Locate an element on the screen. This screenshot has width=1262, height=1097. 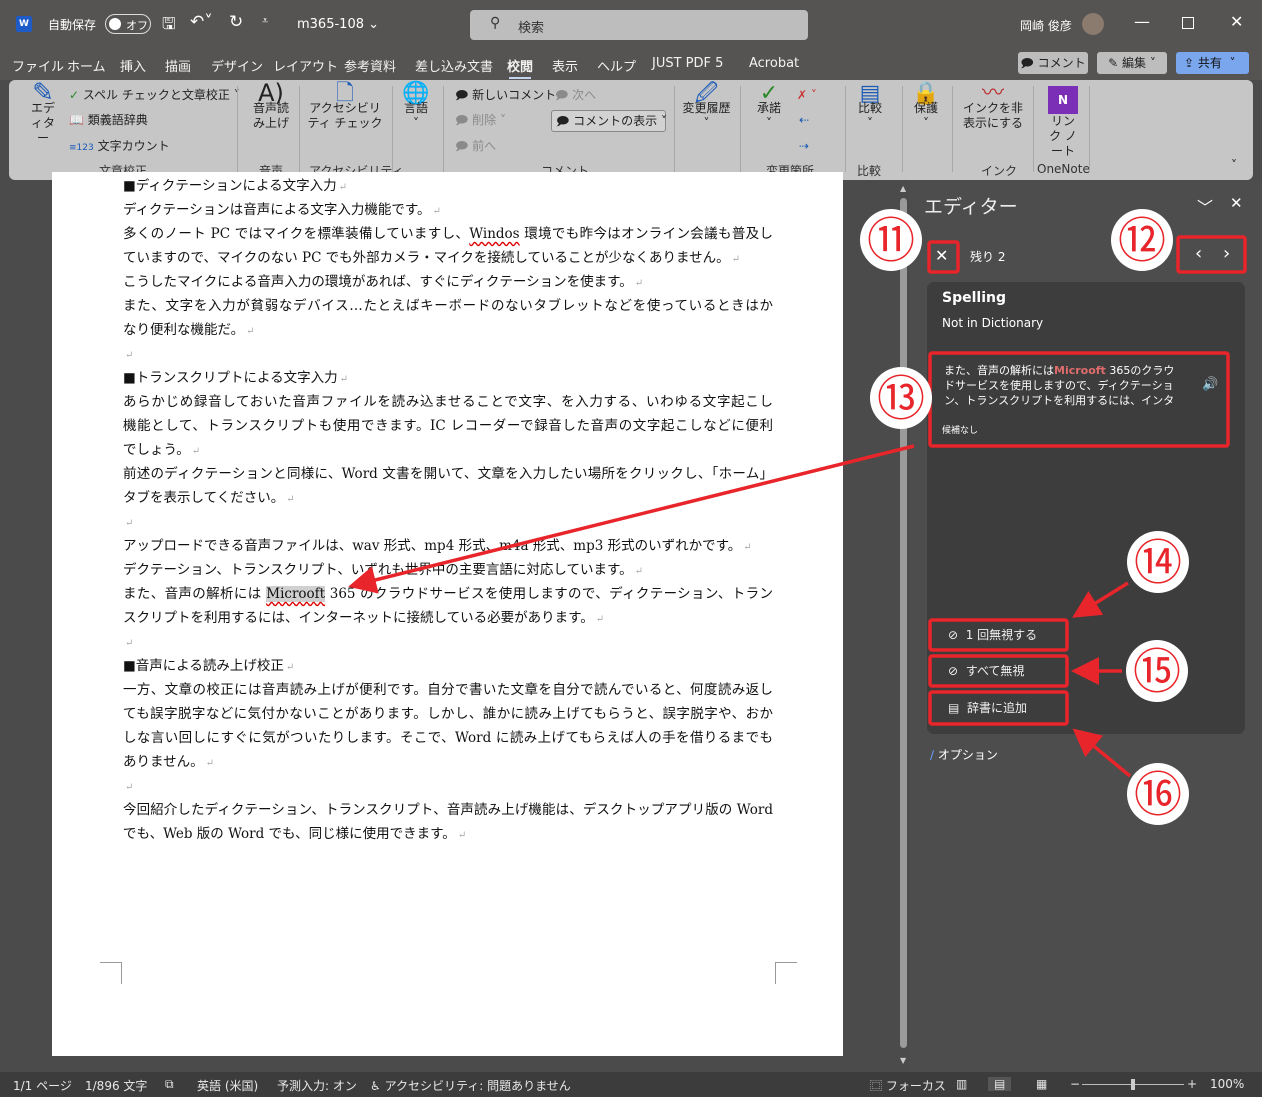
comment-button: 🗩 コメント is located at coordinates (1053, 63).